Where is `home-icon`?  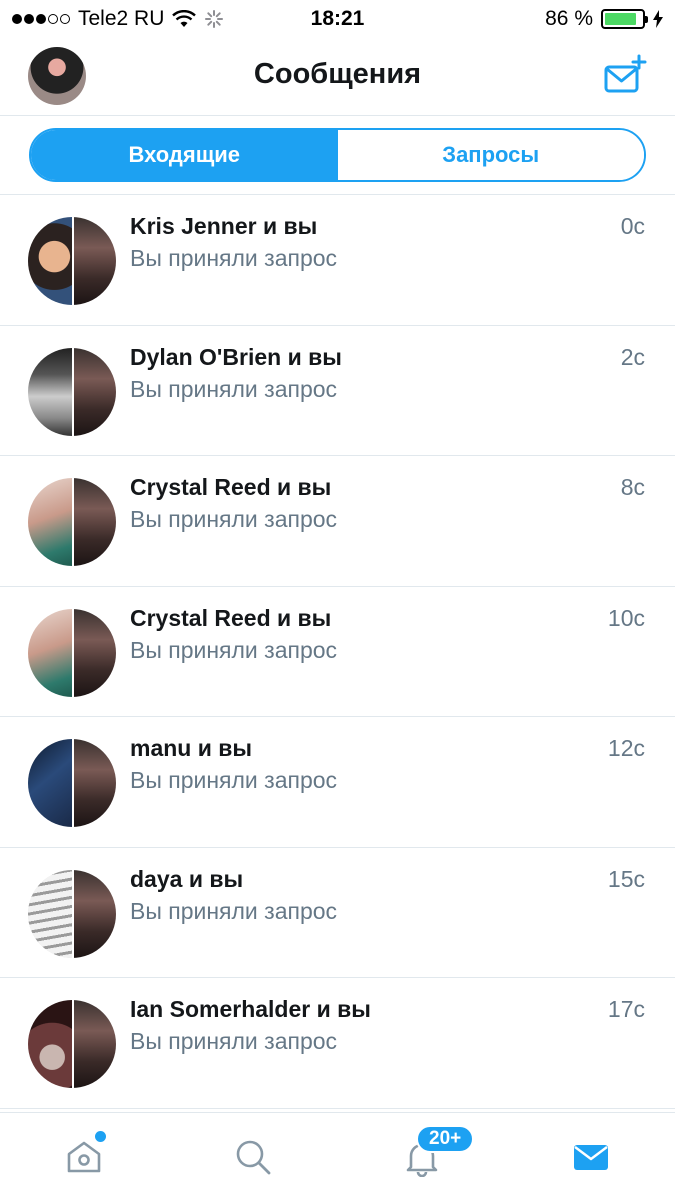
home-icon is located at coordinates (84, 1156).